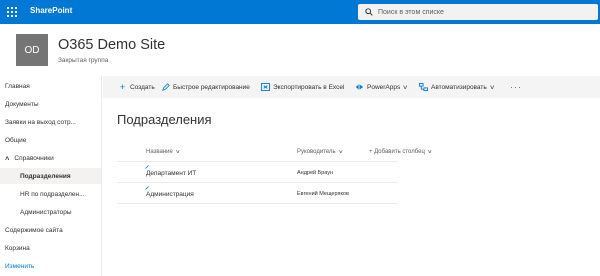 The width and height of the screenshot is (600, 276). I want to click on nav-item-administrators: Администраторы, so click(50, 212).